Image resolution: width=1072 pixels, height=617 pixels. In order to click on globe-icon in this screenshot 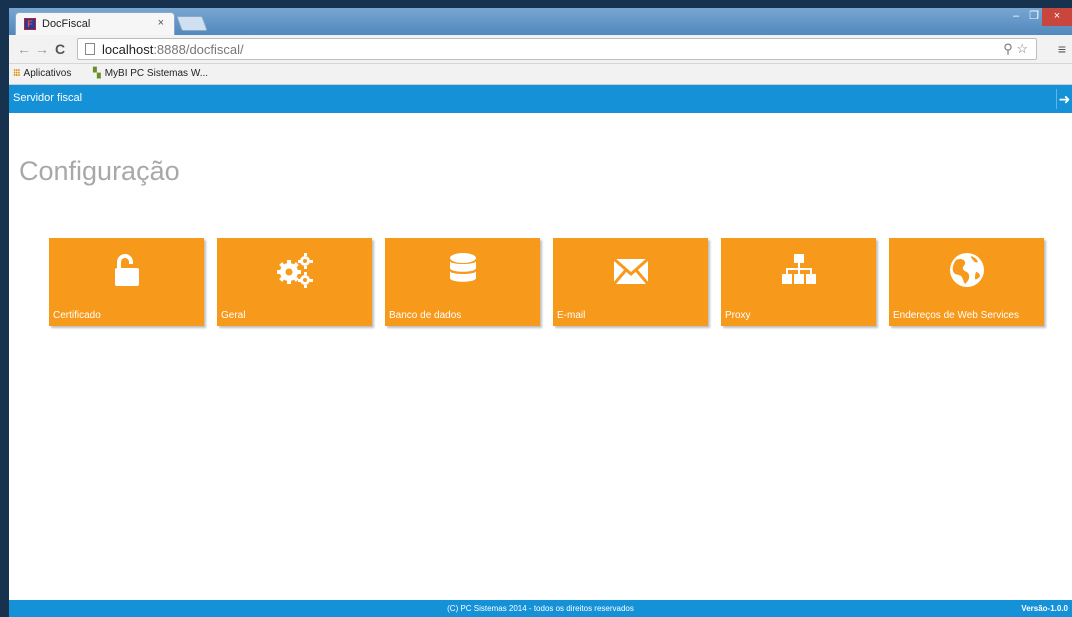, I will do `click(966, 270)`.